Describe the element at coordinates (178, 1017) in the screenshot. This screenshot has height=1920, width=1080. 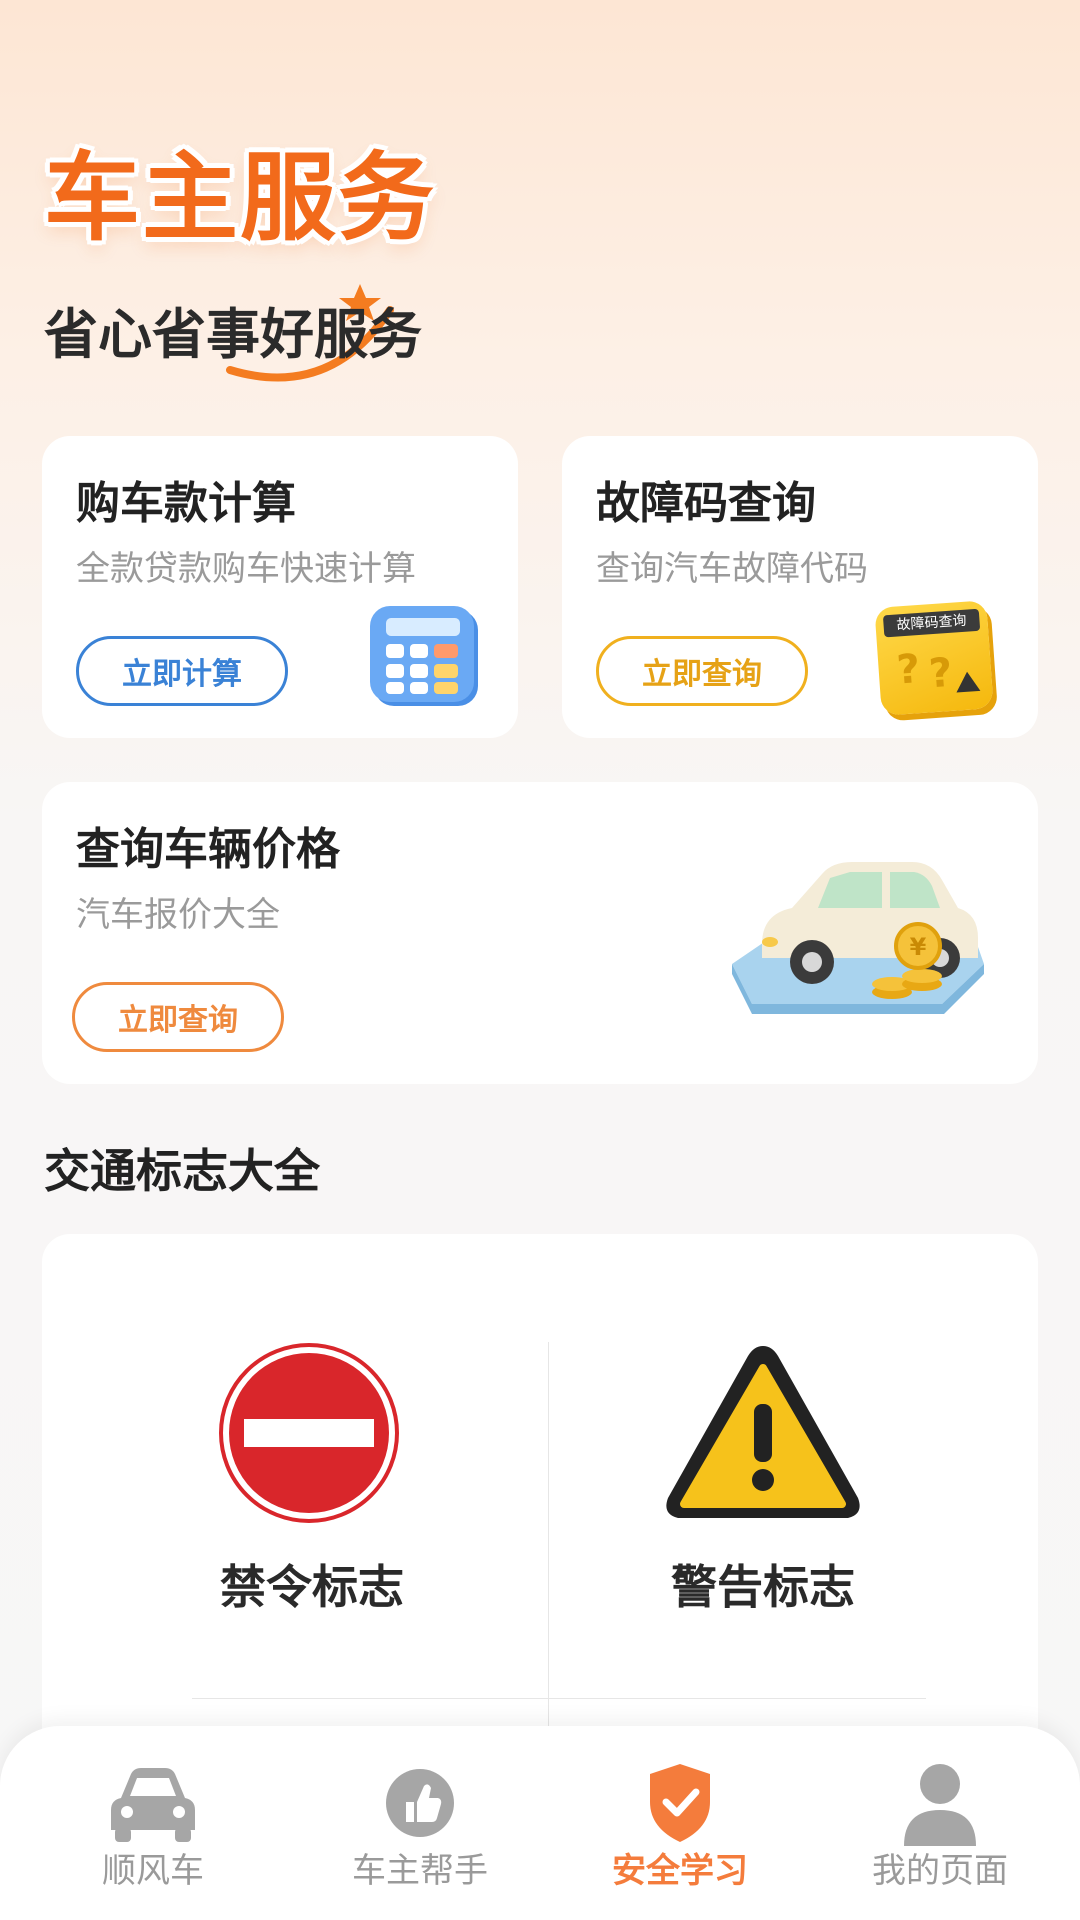
I see `query-price-button: 立即查询` at that location.